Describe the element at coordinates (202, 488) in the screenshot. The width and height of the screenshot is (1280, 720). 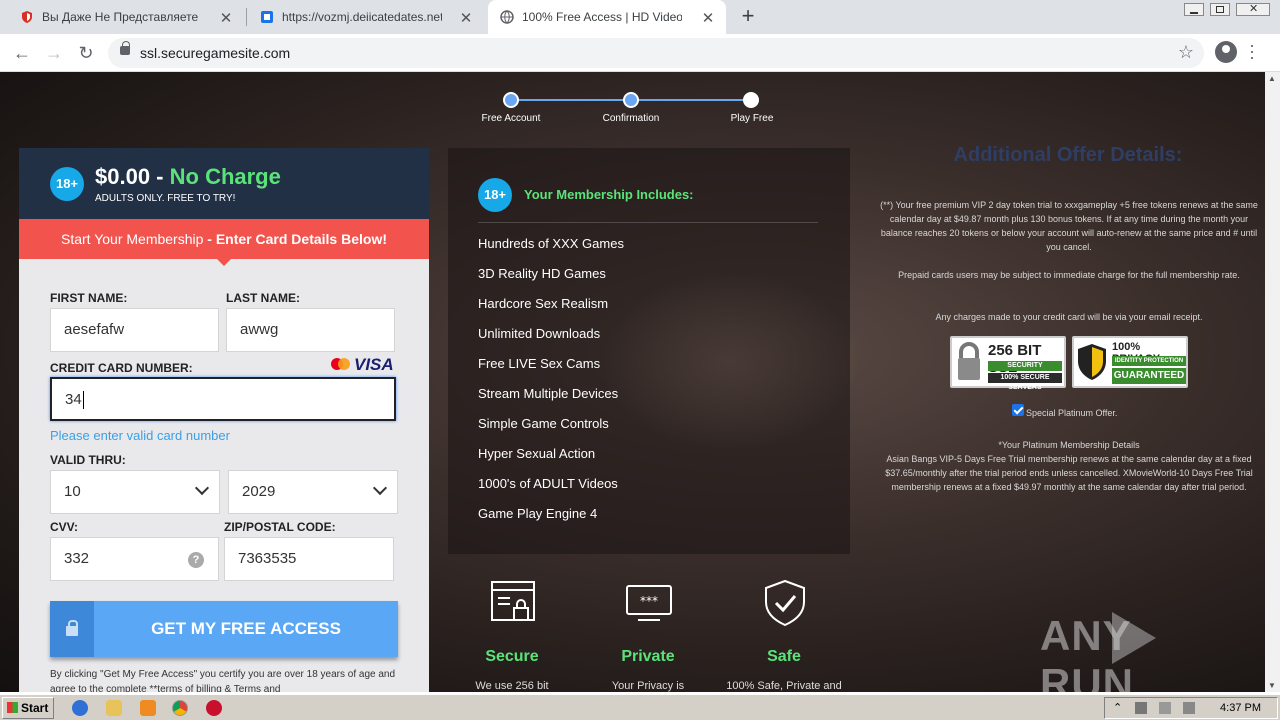
I see `chevron-down-icon` at that location.